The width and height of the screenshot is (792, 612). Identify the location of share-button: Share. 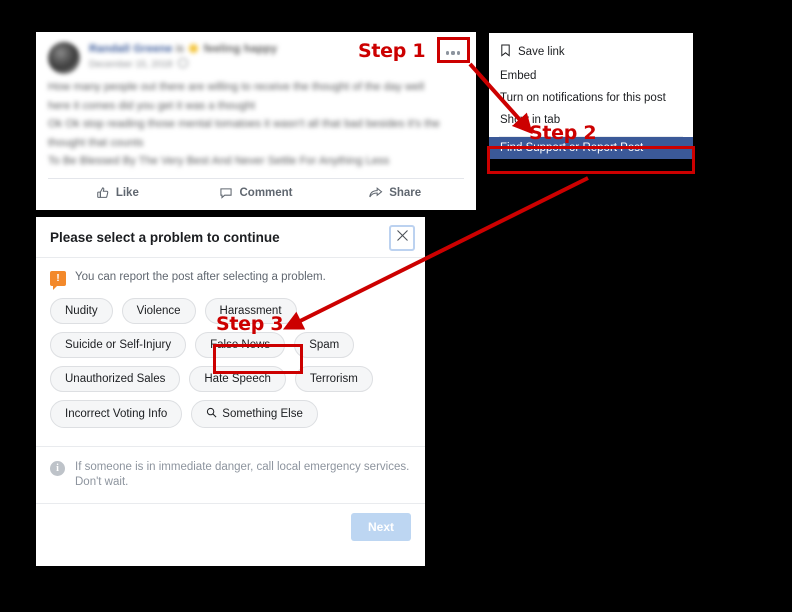
(394, 193).